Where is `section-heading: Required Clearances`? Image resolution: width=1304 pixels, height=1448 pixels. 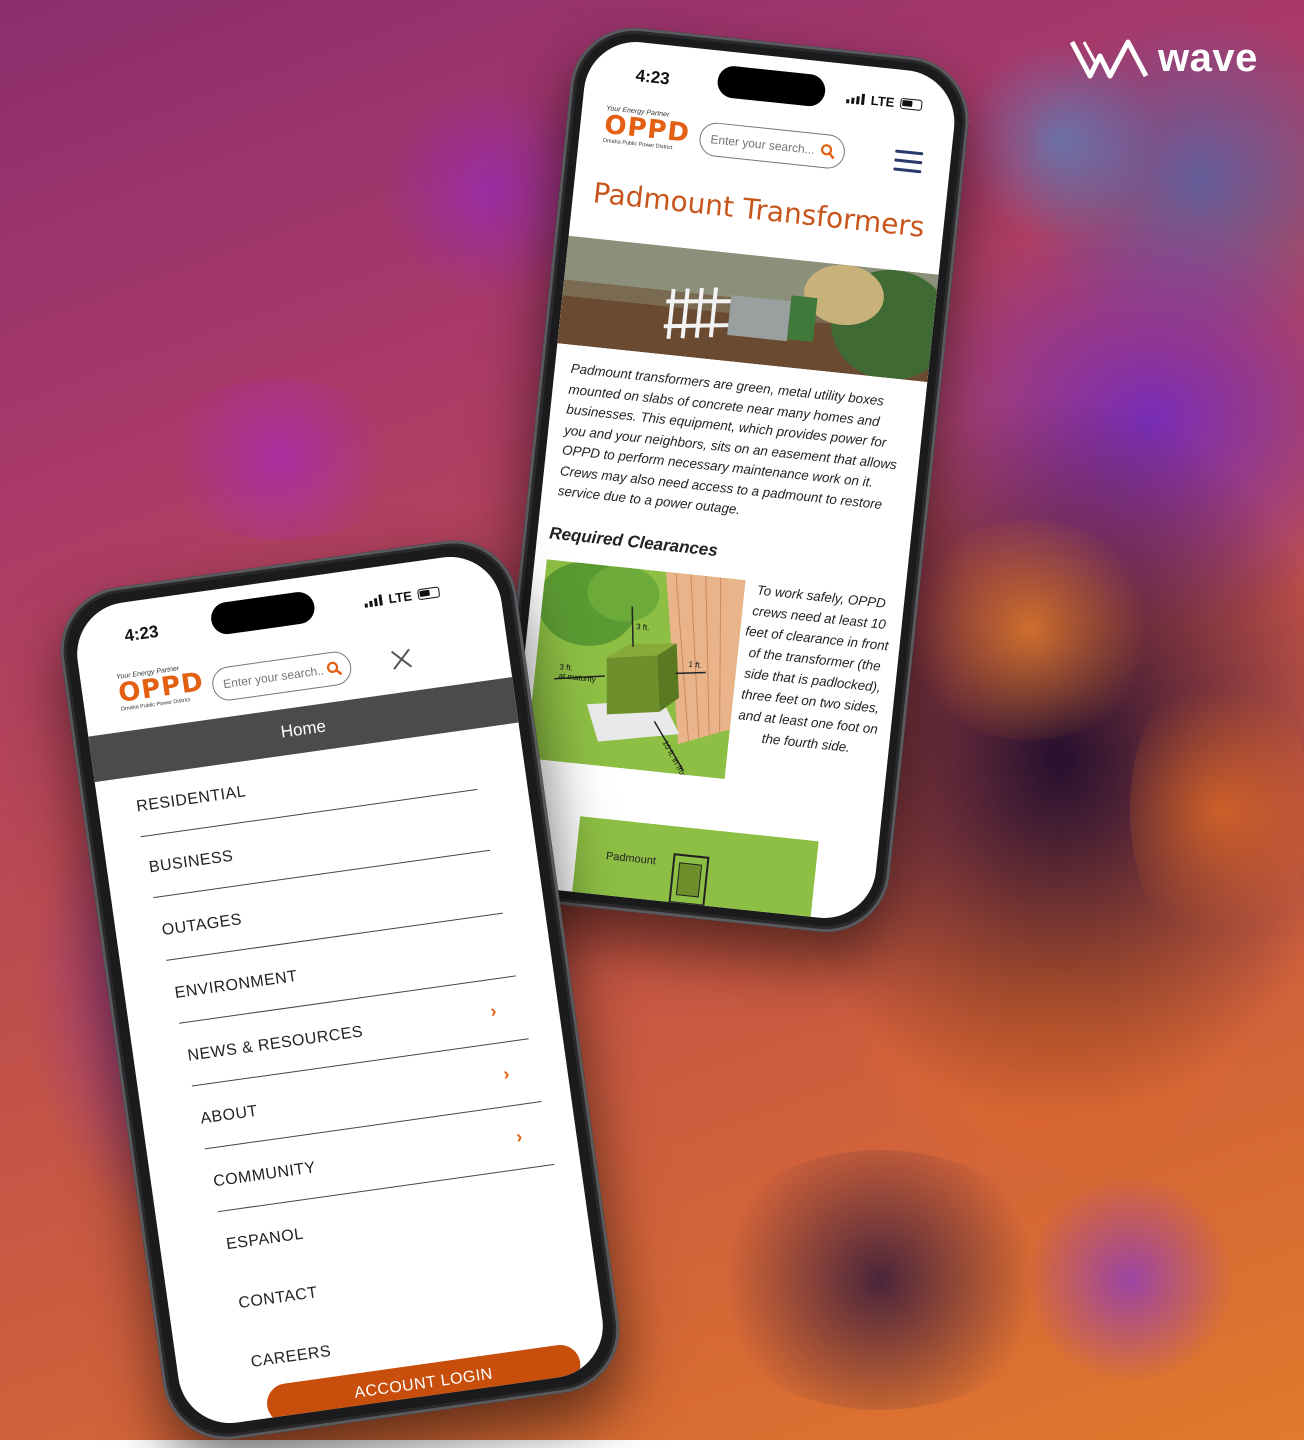
section-heading: Required Clearances is located at coordinates (633, 542).